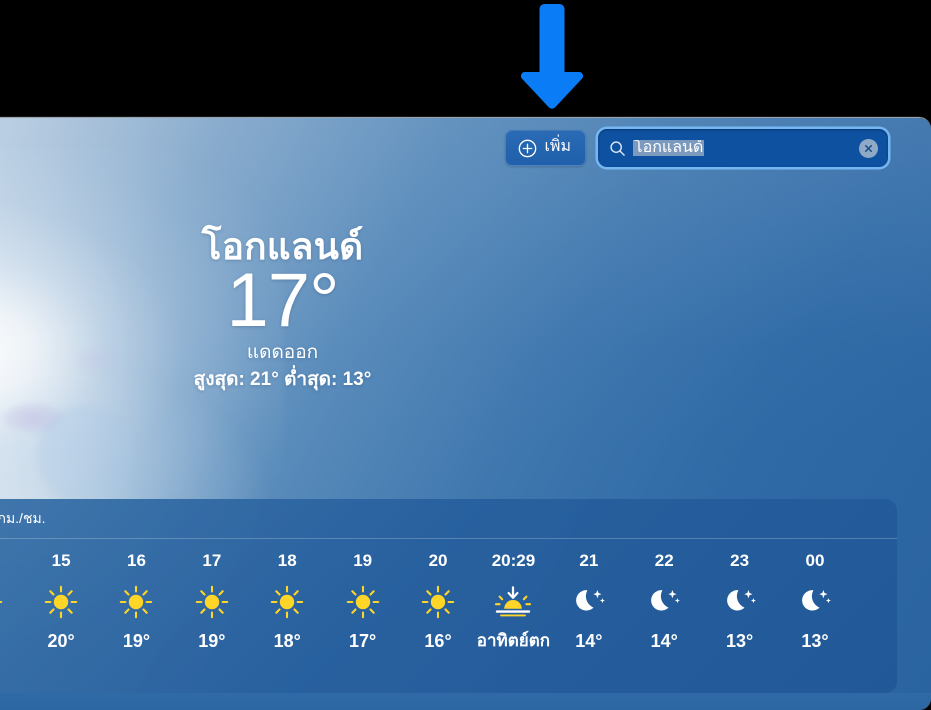  I want to click on hour-column: 16 19°, so click(136, 601).